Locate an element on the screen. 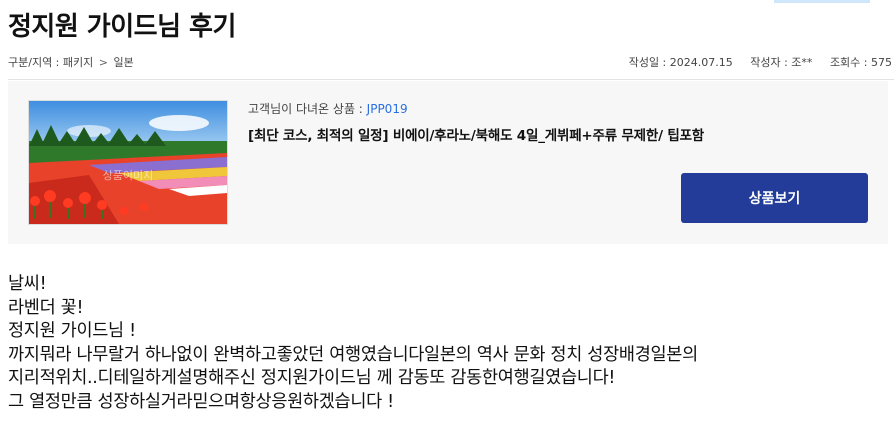 The height and width of the screenshot is (430, 894). product-code-line: 고객님이 다녀온 상품 : JPP019 is located at coordinates (328, 108).